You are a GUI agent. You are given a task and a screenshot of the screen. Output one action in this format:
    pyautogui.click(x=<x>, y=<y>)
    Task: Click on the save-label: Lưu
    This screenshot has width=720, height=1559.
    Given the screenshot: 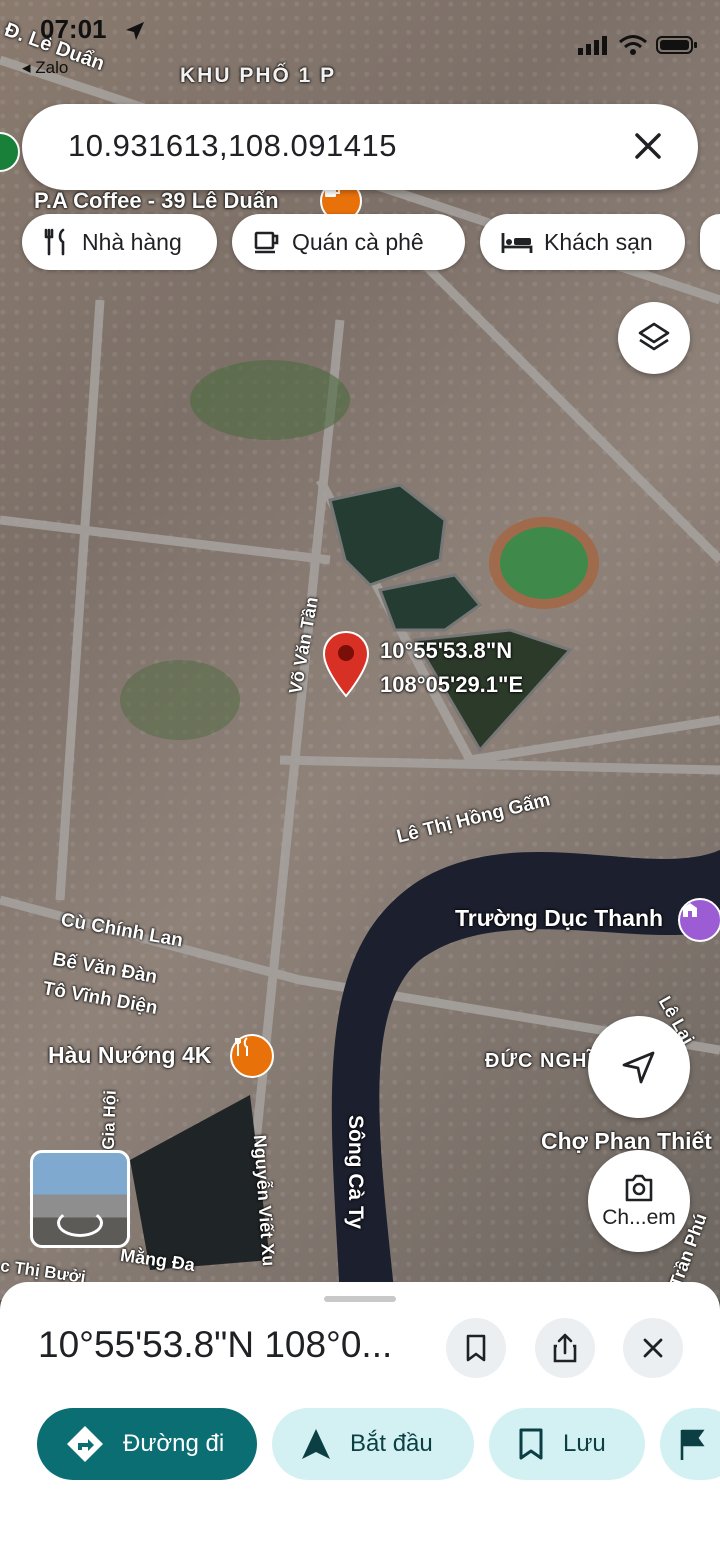 What is the action you would take?
    pyautogui.click(x=584, y=1443)
    